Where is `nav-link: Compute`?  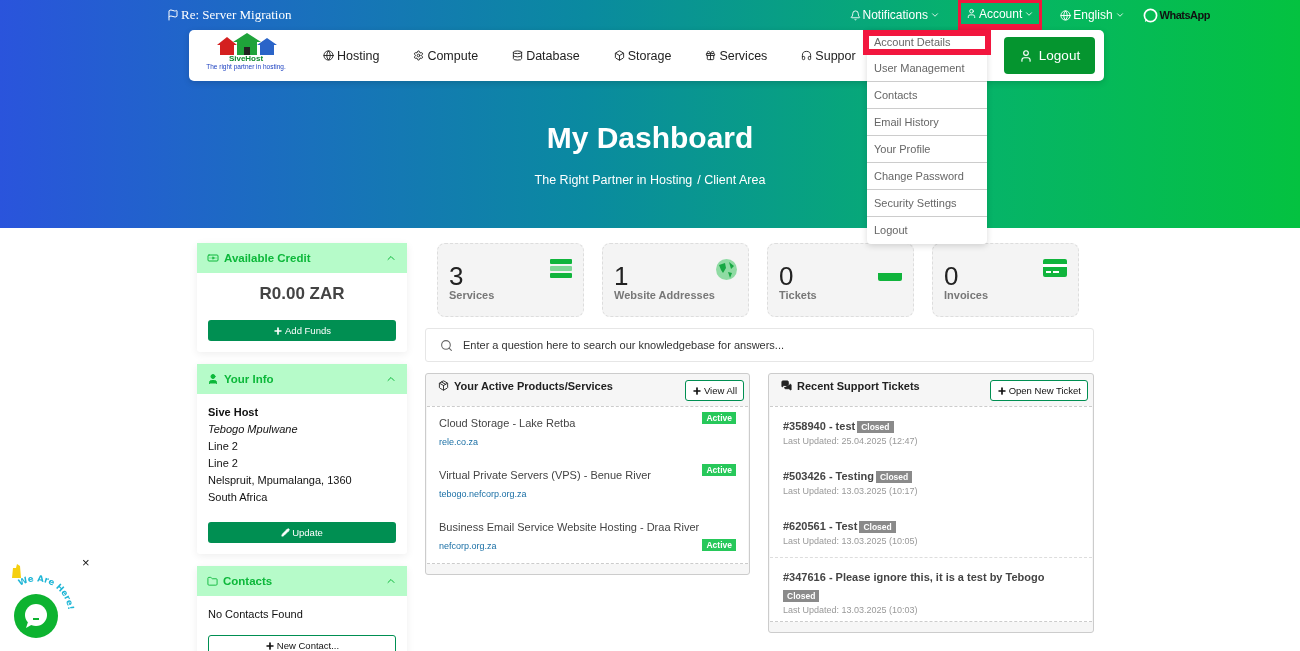
nav-link: Compute is located at coordinates (446, 55).